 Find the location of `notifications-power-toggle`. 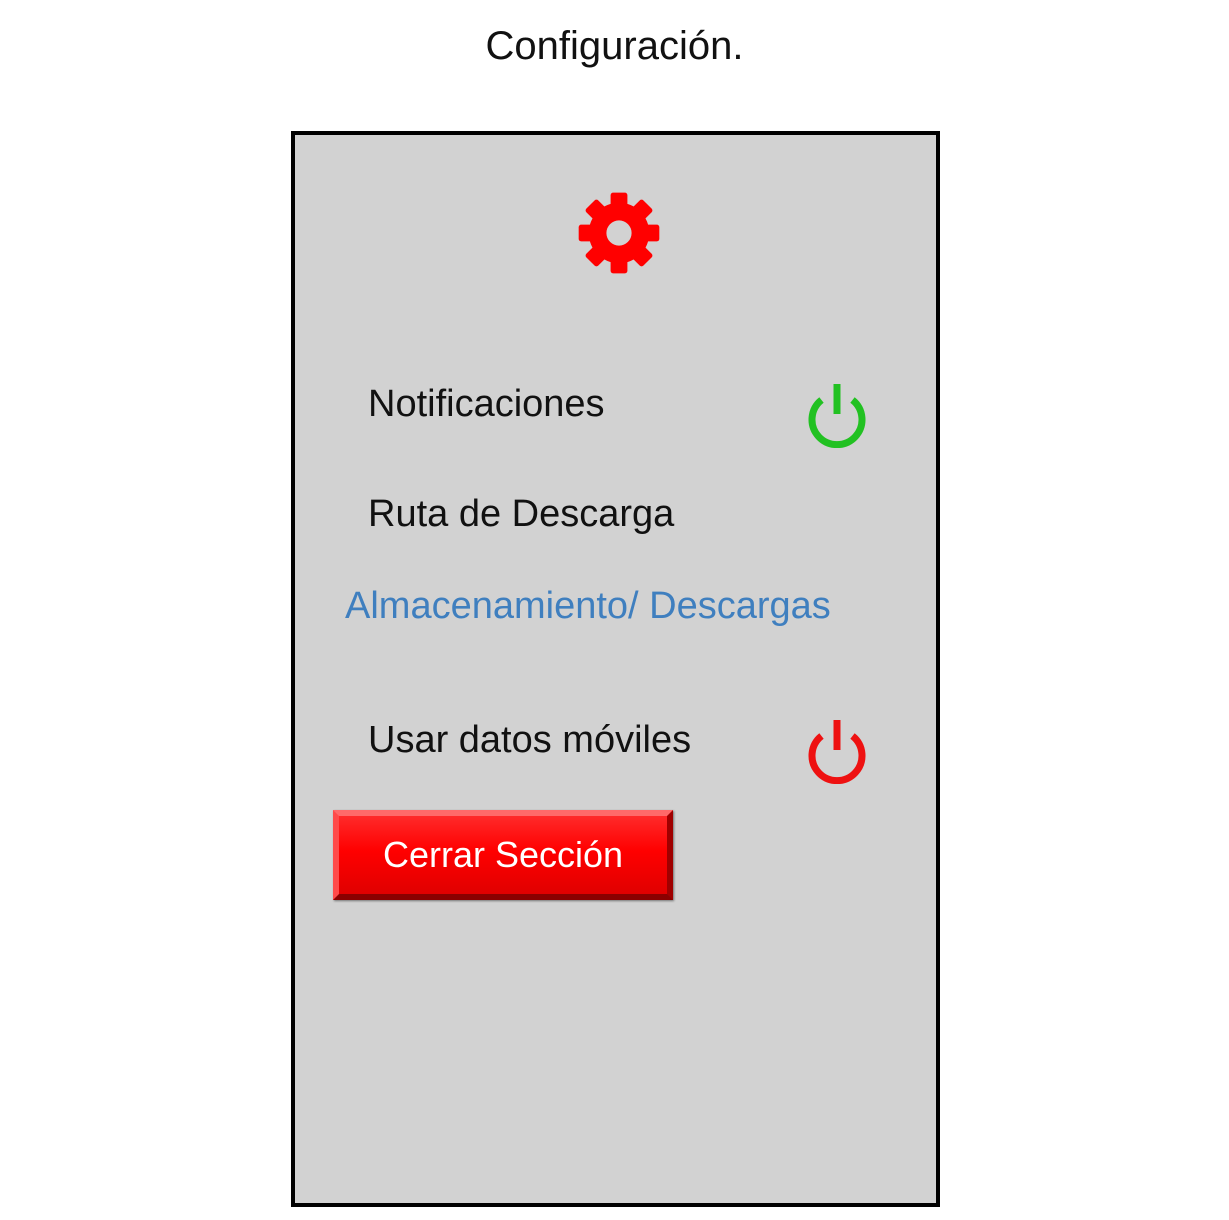

notifications-power-toggle is located at coordinates (837, 414).